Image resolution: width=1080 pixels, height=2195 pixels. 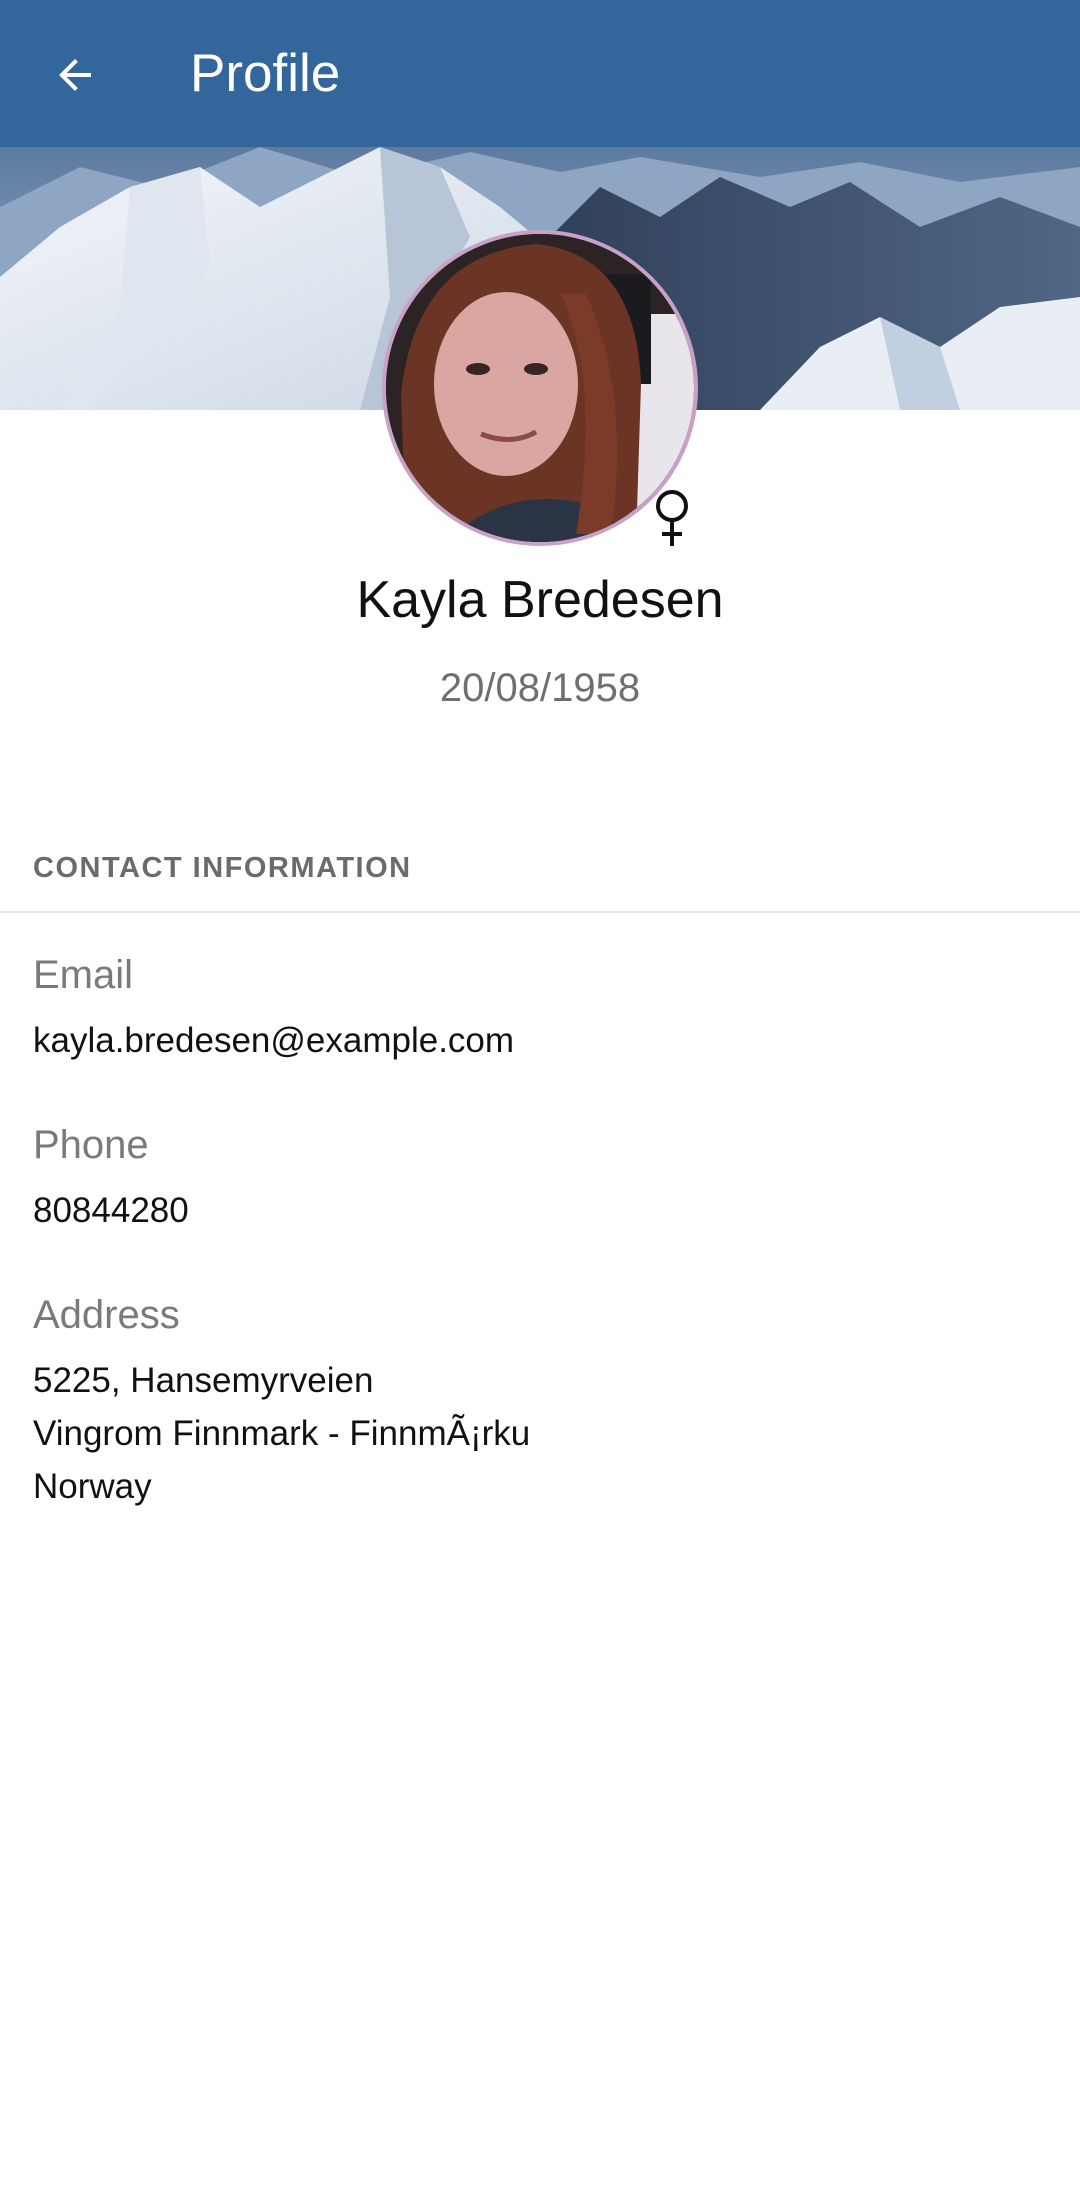 What do you see at coordinates (540, 688) in the screenshot?
I see `date-of-birth: 20/08/1958` at bounding box center [540, 688].